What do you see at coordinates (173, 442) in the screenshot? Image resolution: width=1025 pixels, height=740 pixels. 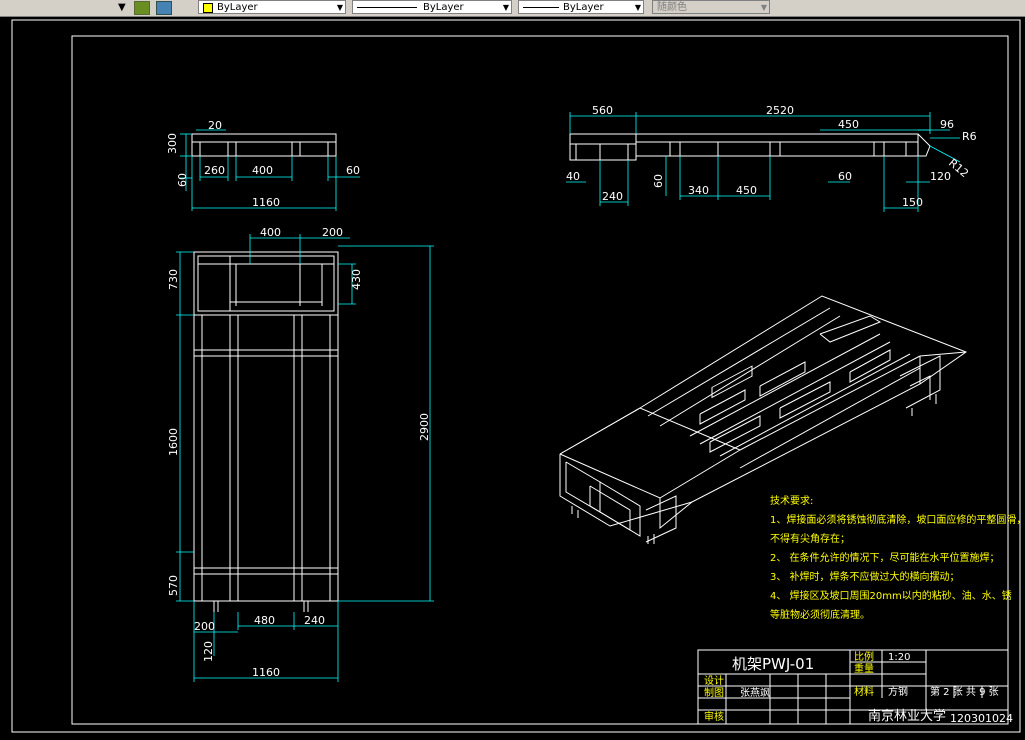 I see `svg-text: 1600` at bounding box center [173, 442].